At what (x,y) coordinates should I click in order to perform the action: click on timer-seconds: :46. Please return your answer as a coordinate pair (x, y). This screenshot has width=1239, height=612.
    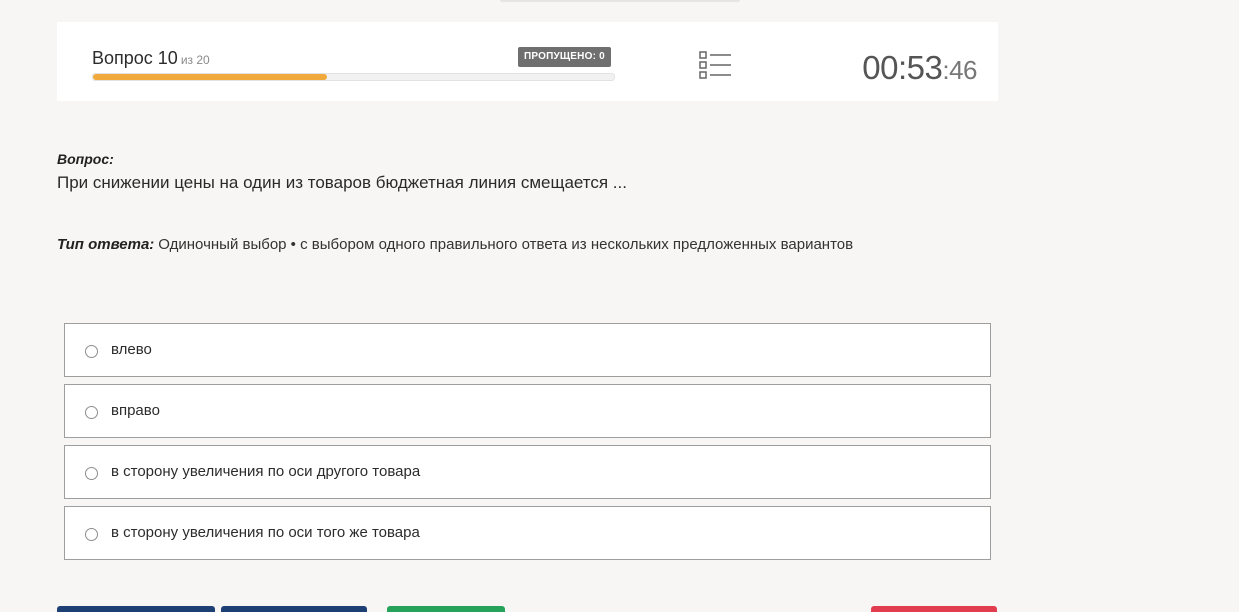
    Looking at the image, I should click on (959, 70).